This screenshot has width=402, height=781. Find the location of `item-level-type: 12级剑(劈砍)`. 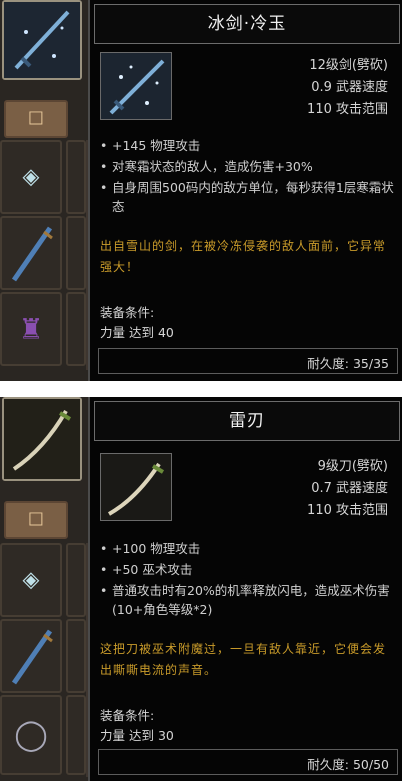

item-level-type: 12级剑(劈砍) is located at coordinates (348, 65).